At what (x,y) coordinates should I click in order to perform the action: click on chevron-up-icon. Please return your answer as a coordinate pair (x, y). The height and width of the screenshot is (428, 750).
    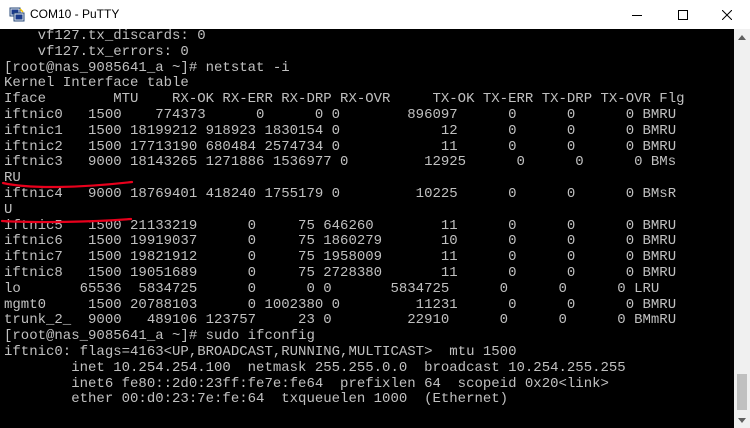
    Looking at the image, I should click on (742, 37).